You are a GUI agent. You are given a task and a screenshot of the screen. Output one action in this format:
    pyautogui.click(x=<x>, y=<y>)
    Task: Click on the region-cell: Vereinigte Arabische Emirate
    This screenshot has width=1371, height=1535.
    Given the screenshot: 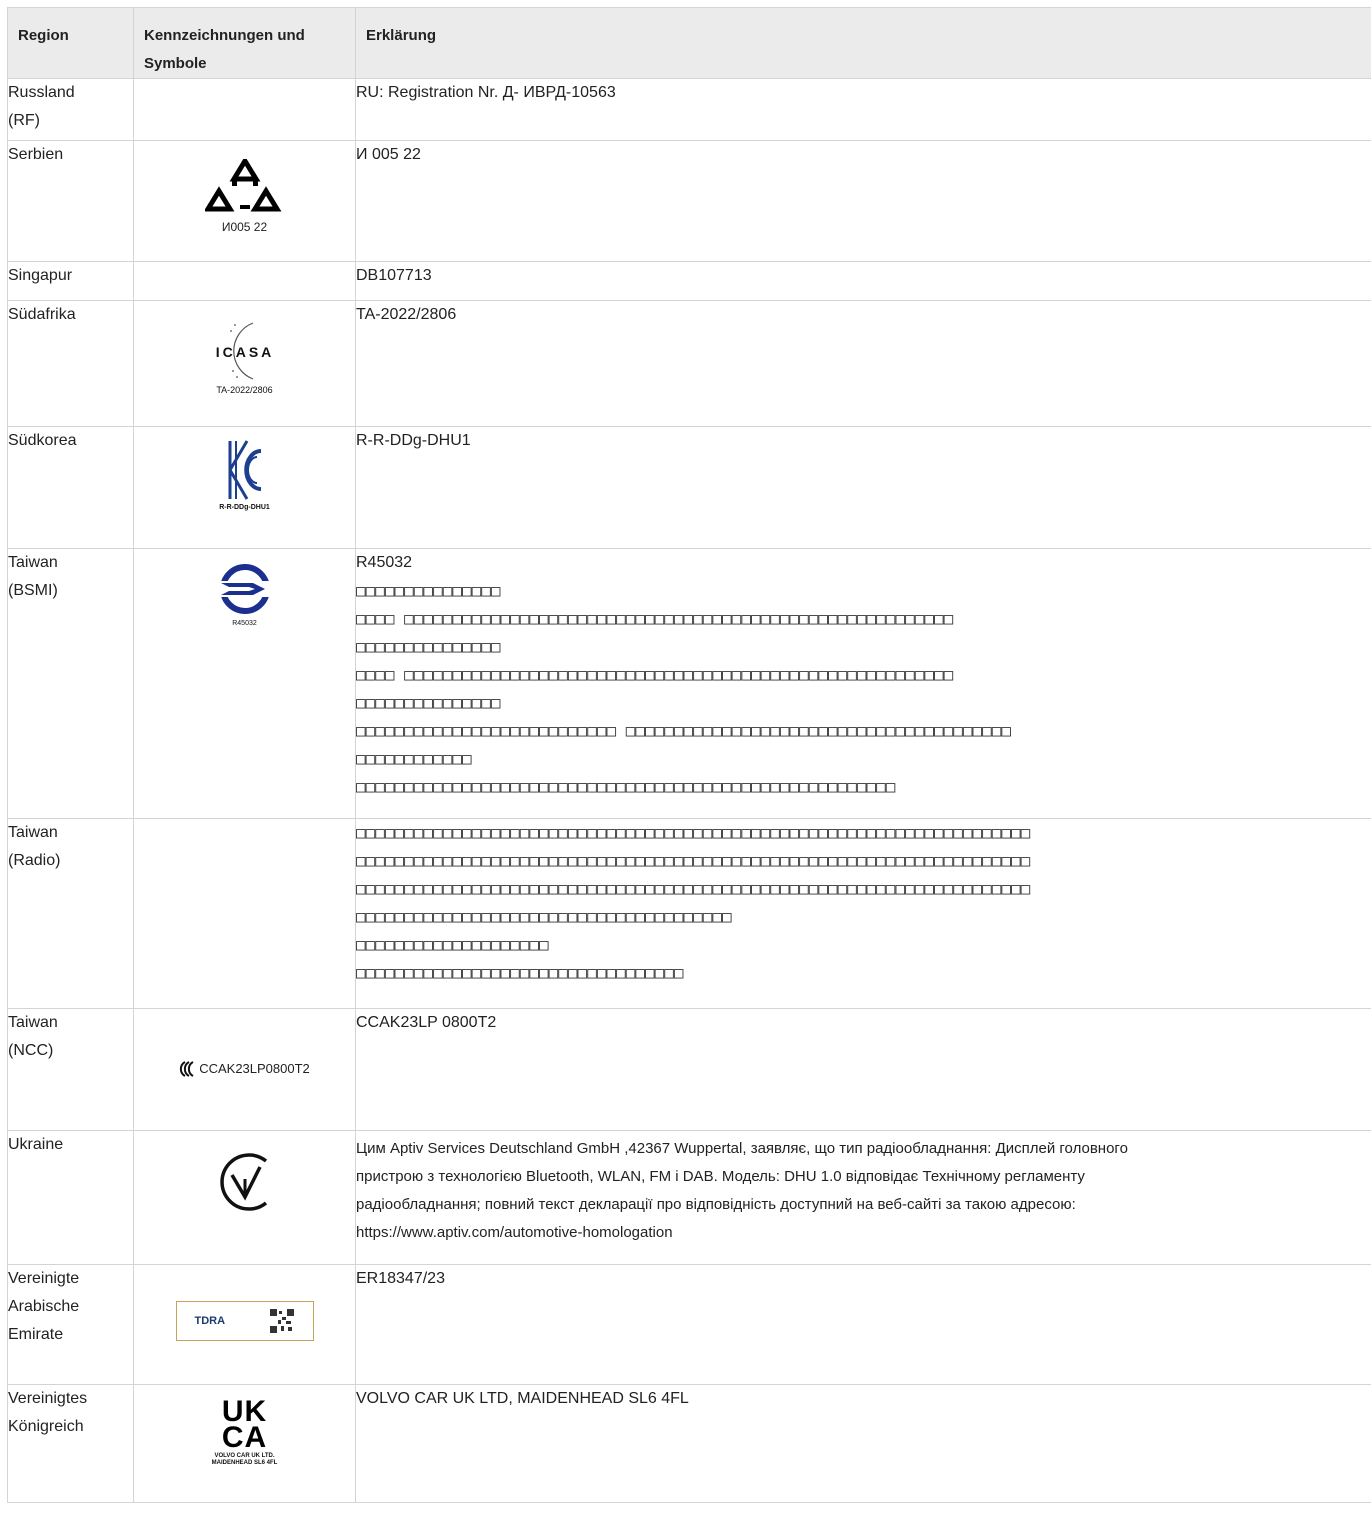 What is the action you would take?
    pyautogui.click(x=71, y=1325)
    